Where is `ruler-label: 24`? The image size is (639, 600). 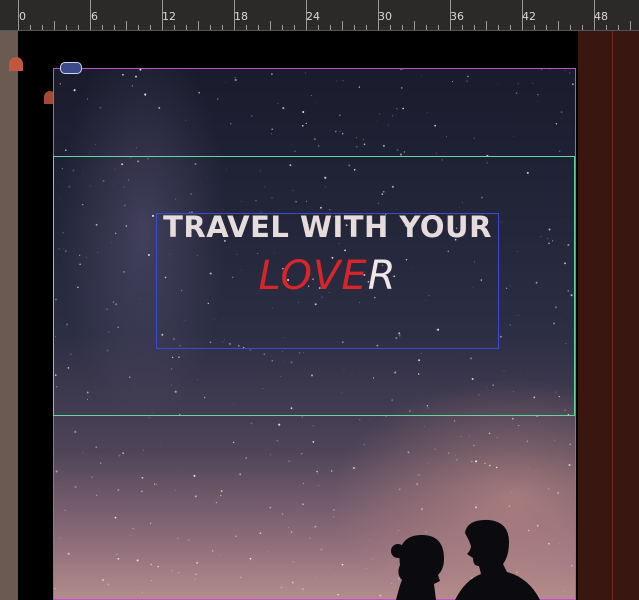 ruler-label: 24 is located at coordinates (313, 16).